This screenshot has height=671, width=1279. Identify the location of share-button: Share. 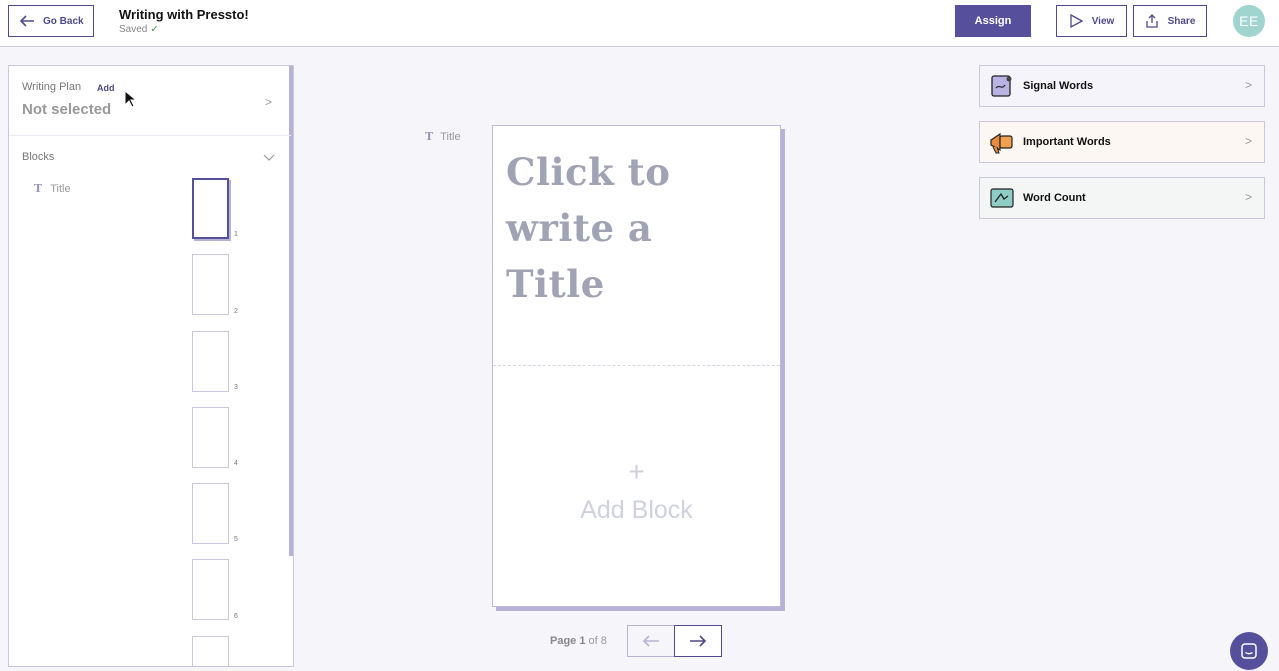
(1170, 21).